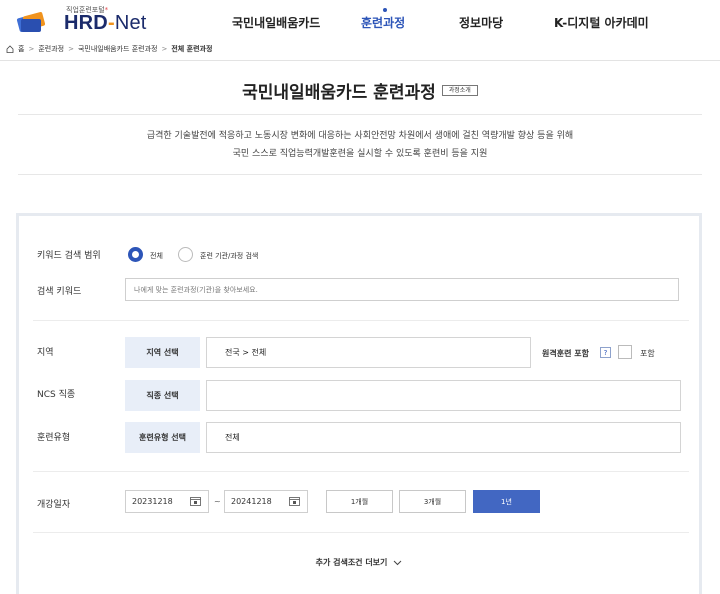 Image resolution: width=720 pixels, height=594 pixels. Describe the element at coordinates (54, 438) in the screenshot. I see `training-type-label: 훈련유형` at that location.